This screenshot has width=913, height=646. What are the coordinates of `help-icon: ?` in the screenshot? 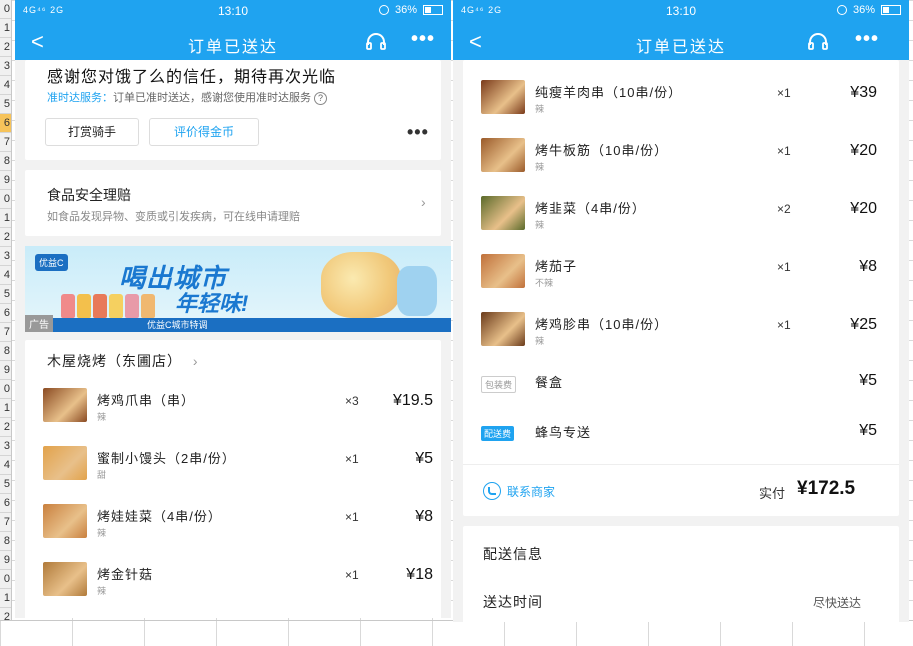 It's located at (320, 98).